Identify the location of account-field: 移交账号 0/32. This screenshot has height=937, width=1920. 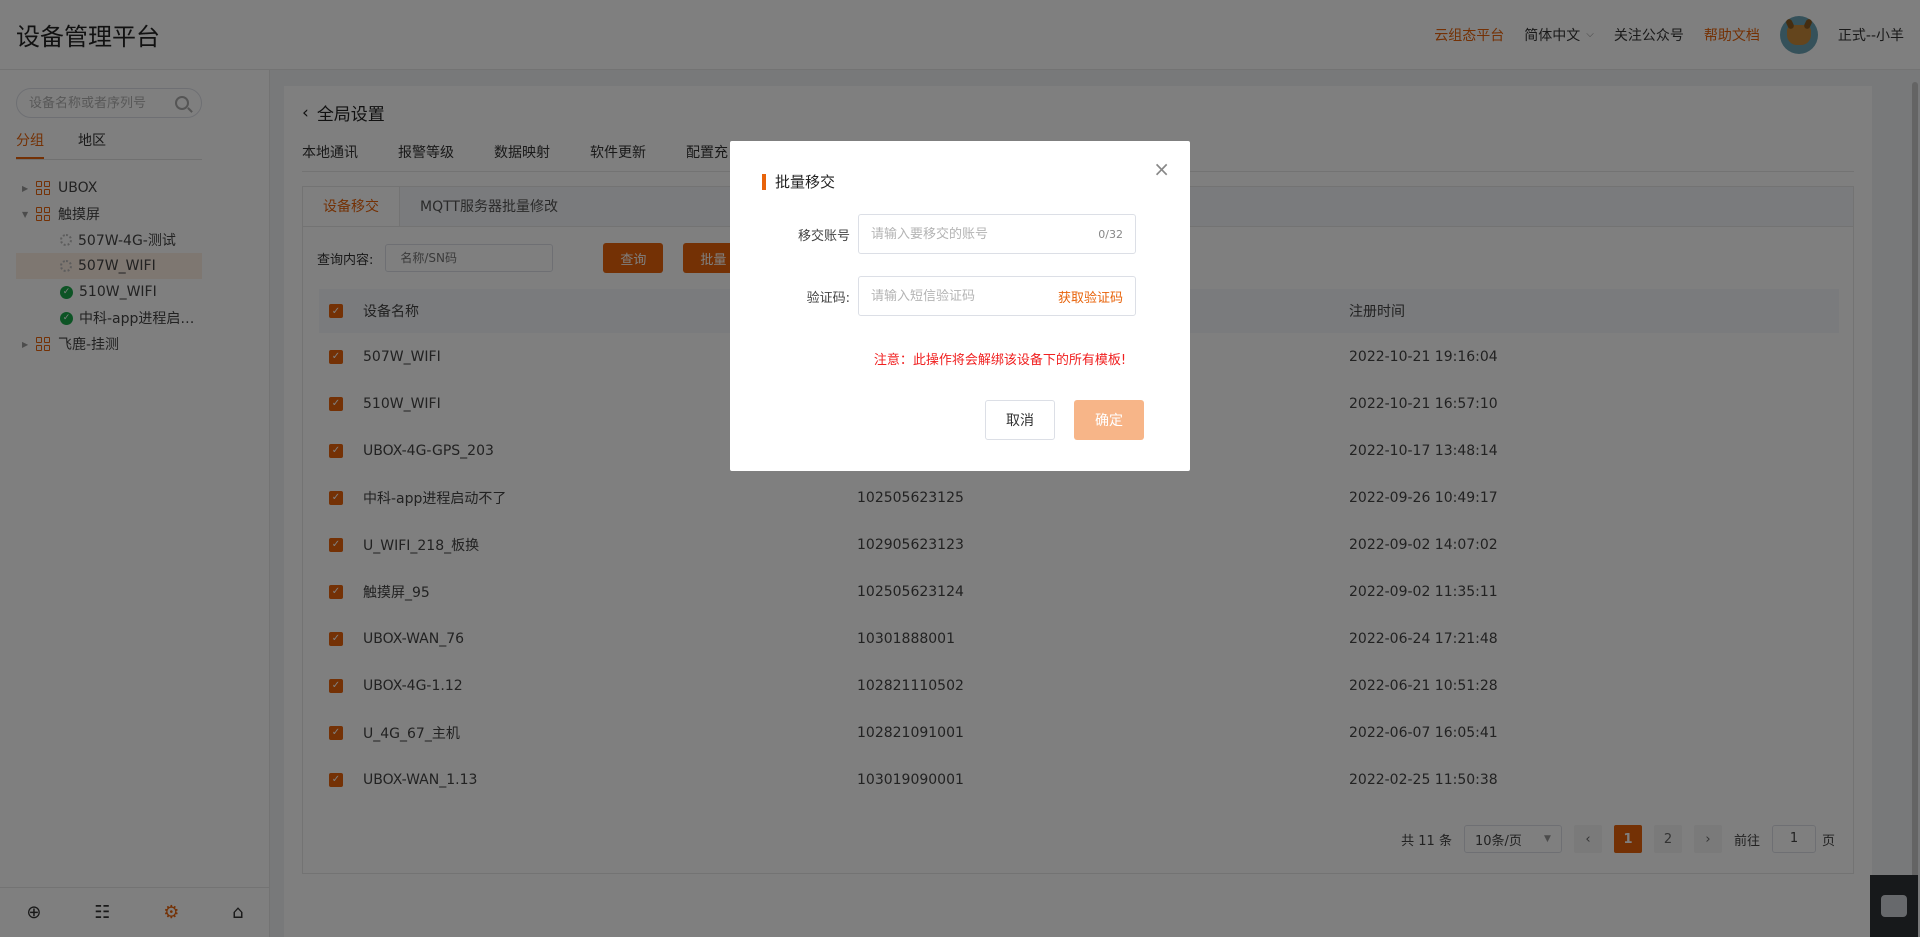
(960, 234).